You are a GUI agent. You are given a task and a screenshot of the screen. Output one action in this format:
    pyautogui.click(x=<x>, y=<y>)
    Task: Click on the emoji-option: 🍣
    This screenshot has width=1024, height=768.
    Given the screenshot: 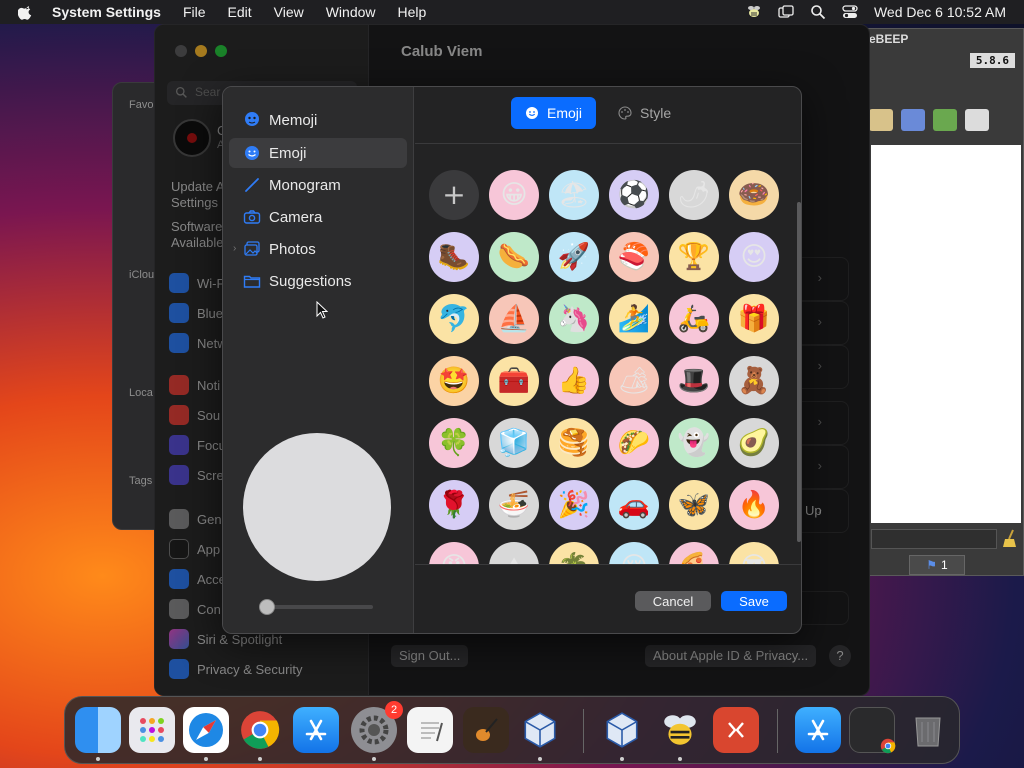 What is the action you would take?
    pyautogui.click(x=634, y=257)
    